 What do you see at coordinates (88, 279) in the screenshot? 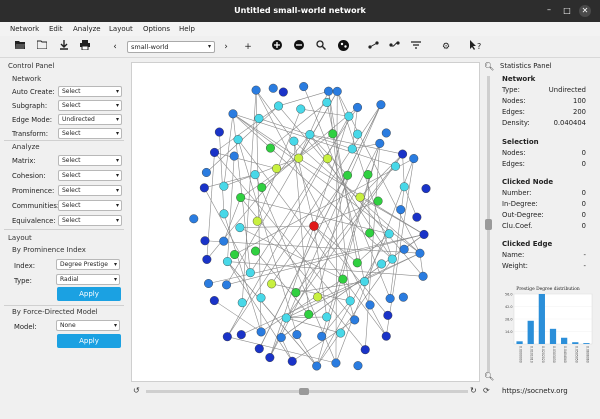
I see `type-select: Radial ▾` at bounding box center [88, 279].